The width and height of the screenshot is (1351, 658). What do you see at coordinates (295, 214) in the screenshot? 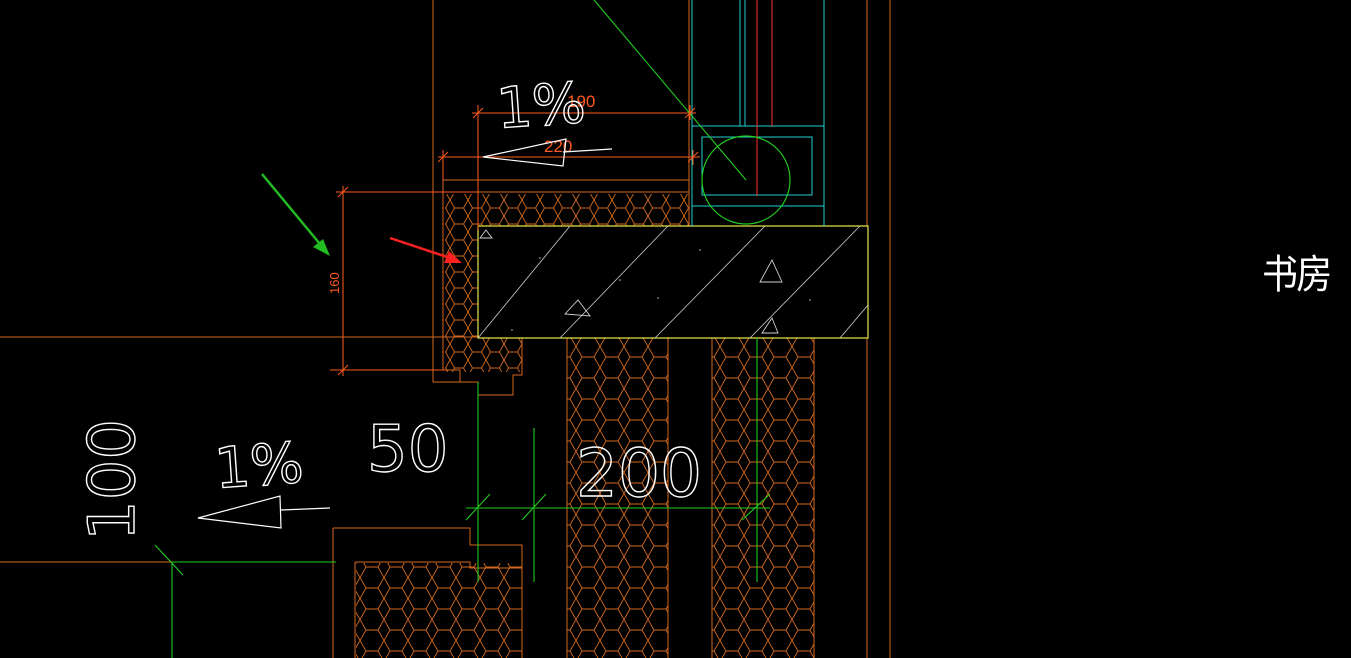
I see `green-pointer-arrow-icon` at bounding box center [295, 214].